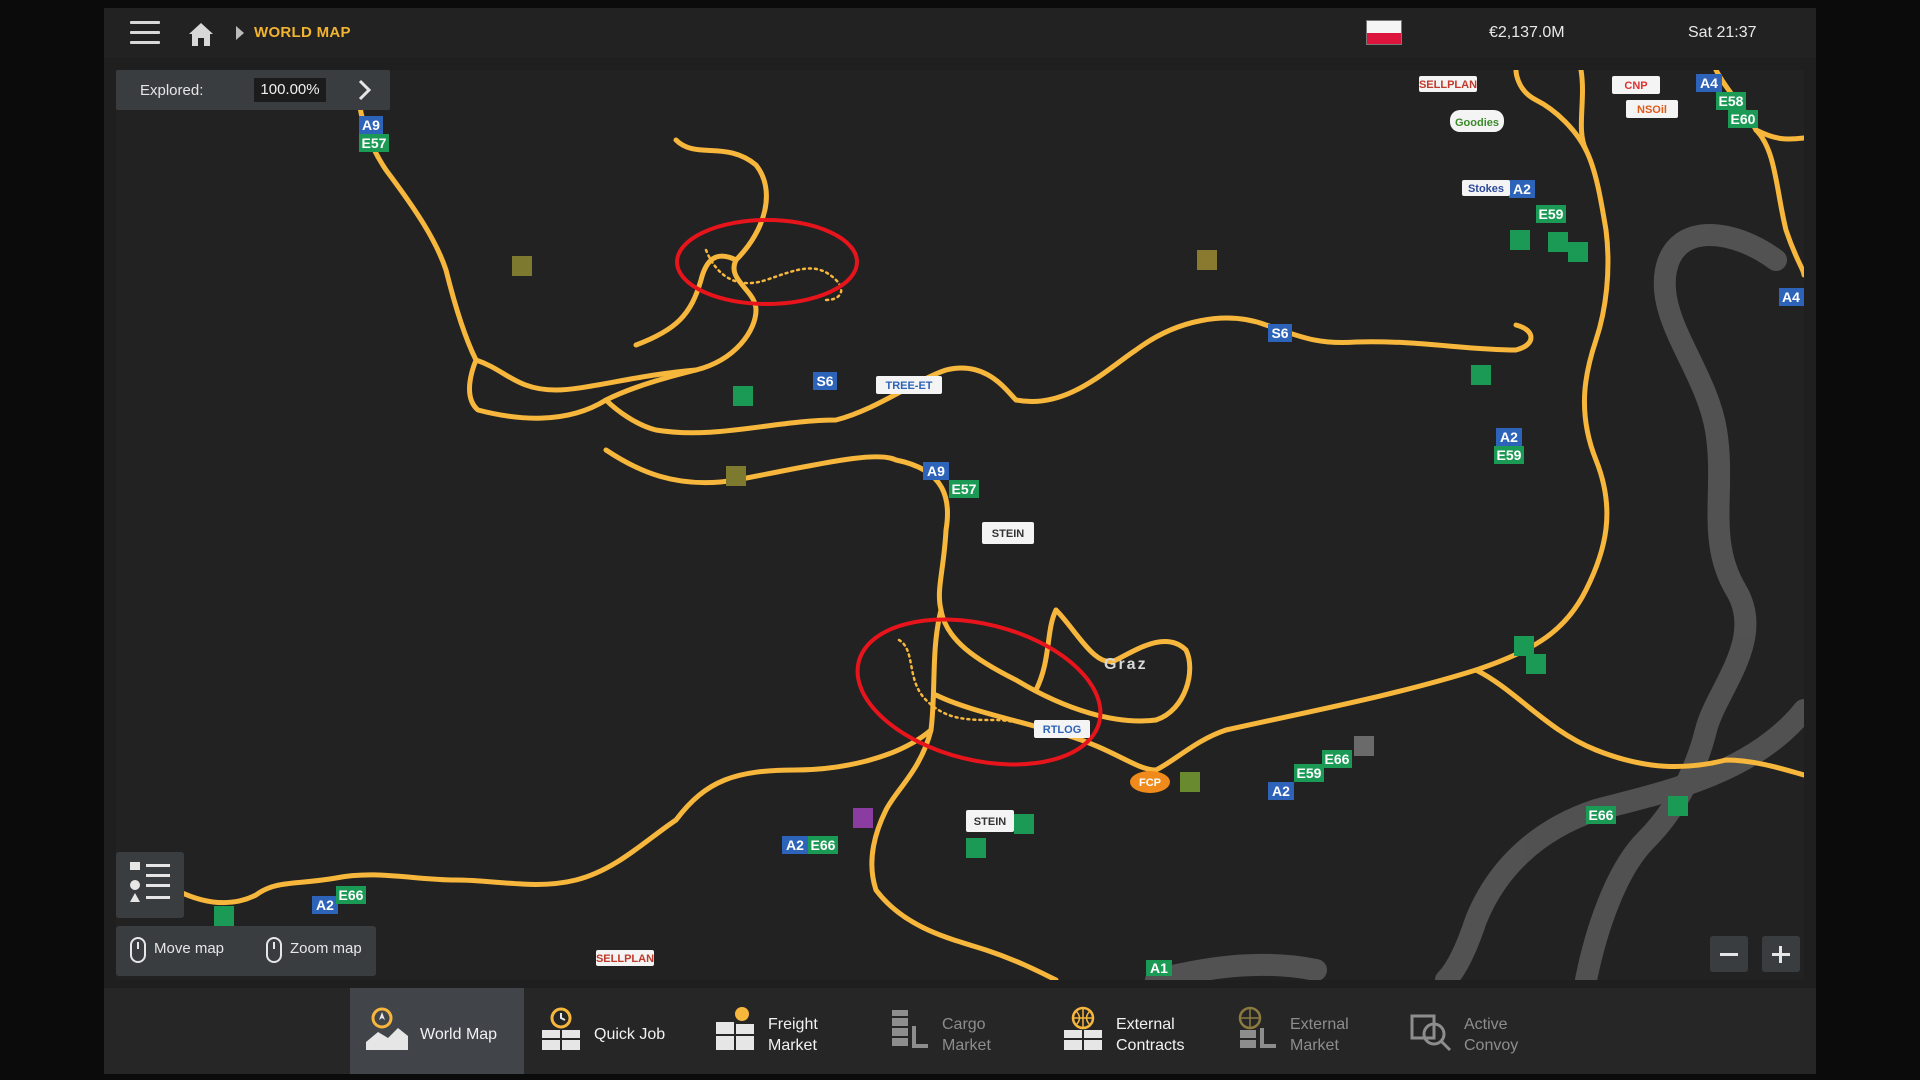  I want to click on explored-value: 100.00%, so click(290, 90).